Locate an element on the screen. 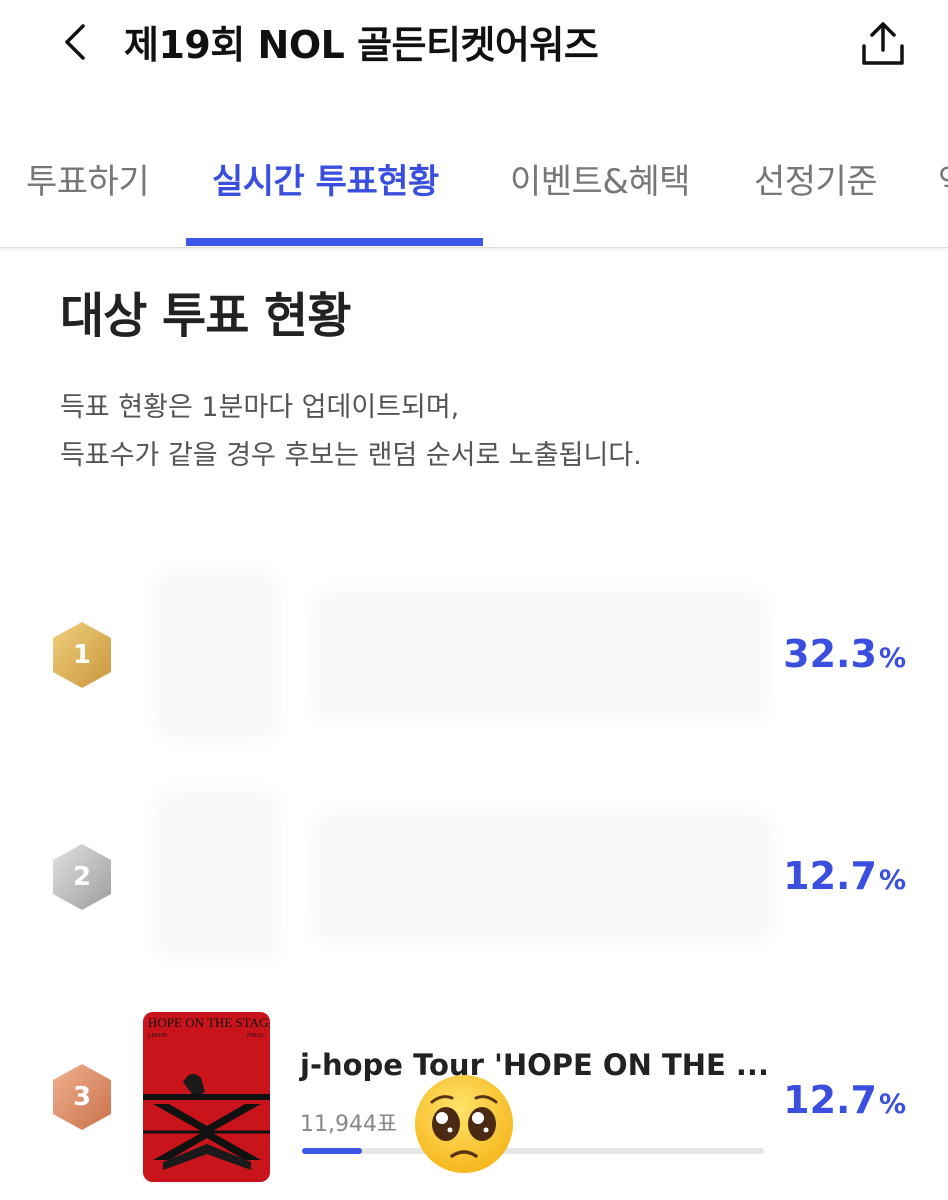 Image resolution: width=948 pixels, height=1200 pixels. vote-progress-bar is located at coordinates (533, 1151).